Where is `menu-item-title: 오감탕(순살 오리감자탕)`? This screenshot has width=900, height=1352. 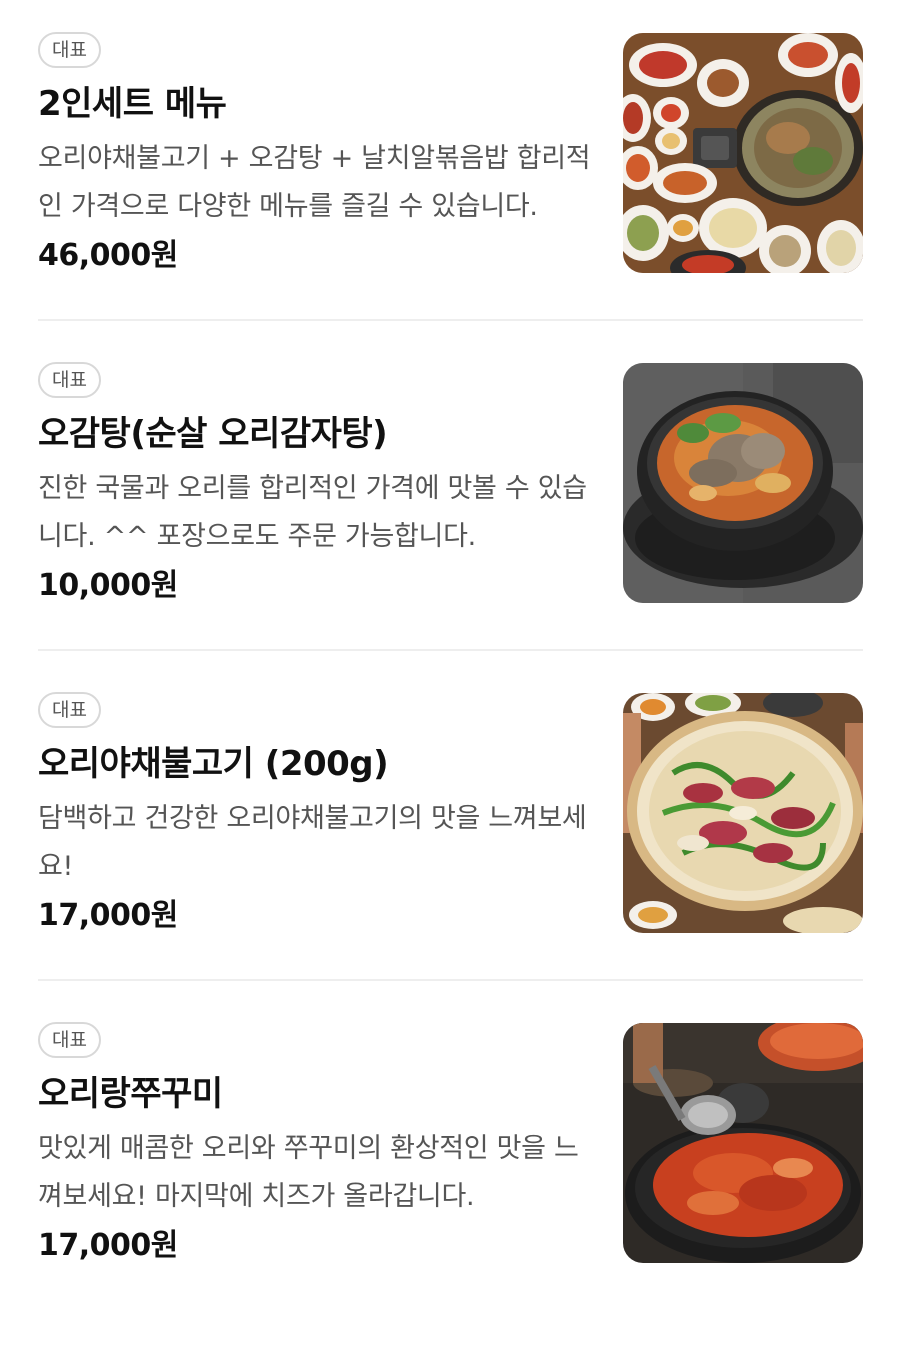 menu-item-title: 오감탕(순살 오리감자탕) is located at coordinates (213, 434).